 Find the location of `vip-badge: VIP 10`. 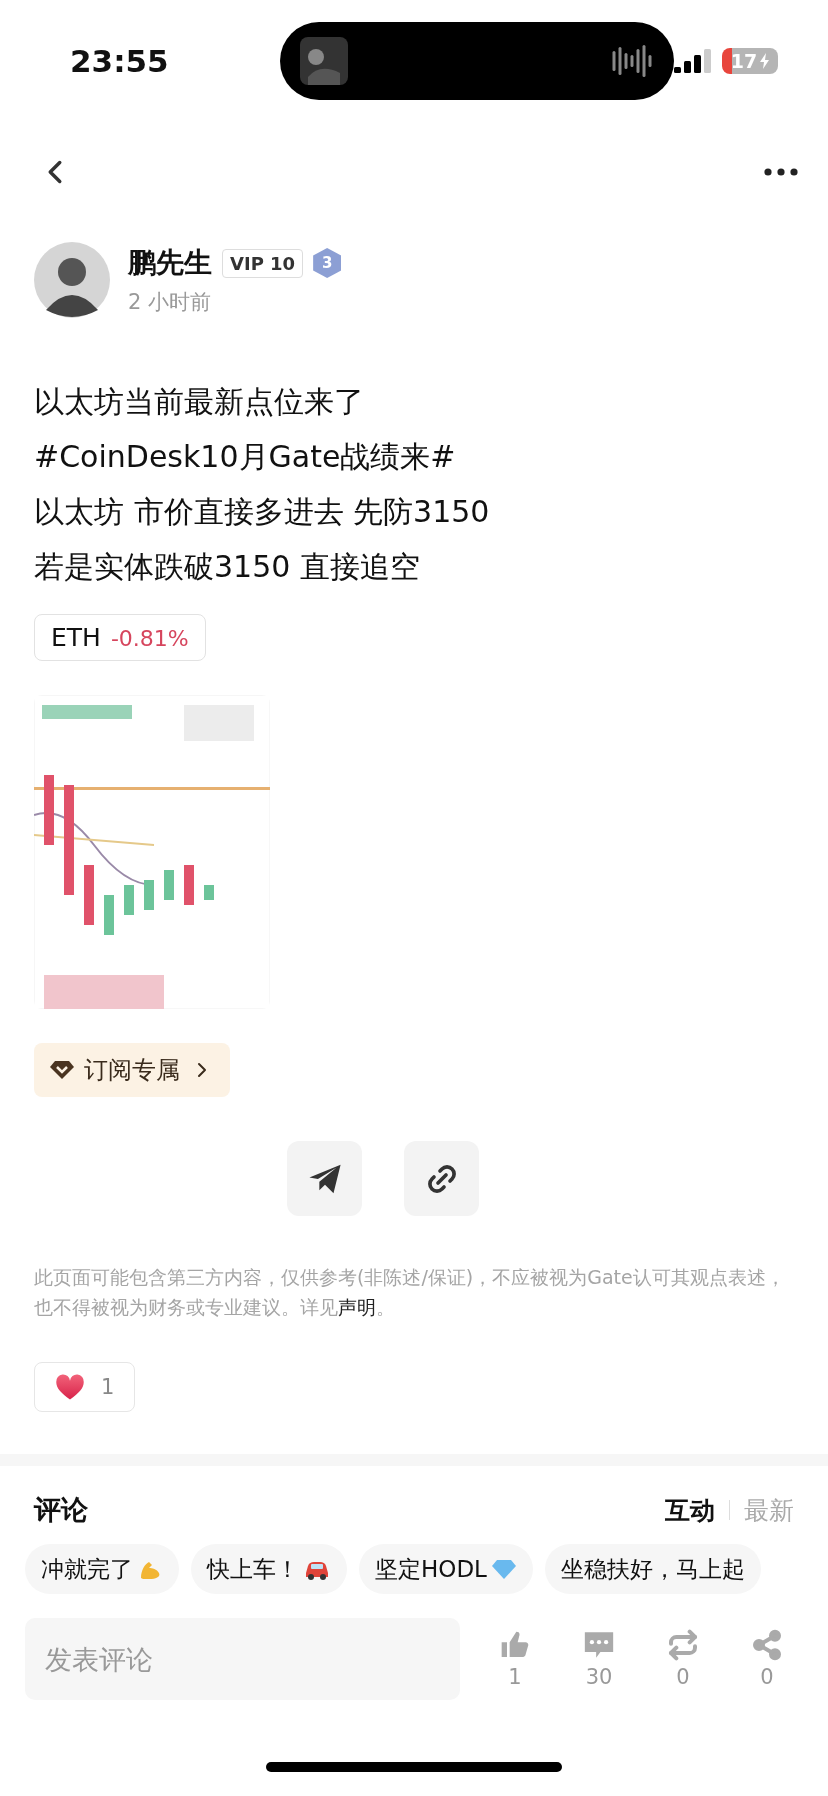

vip-badge: VIP 10 is located at coordinates (263, 263).